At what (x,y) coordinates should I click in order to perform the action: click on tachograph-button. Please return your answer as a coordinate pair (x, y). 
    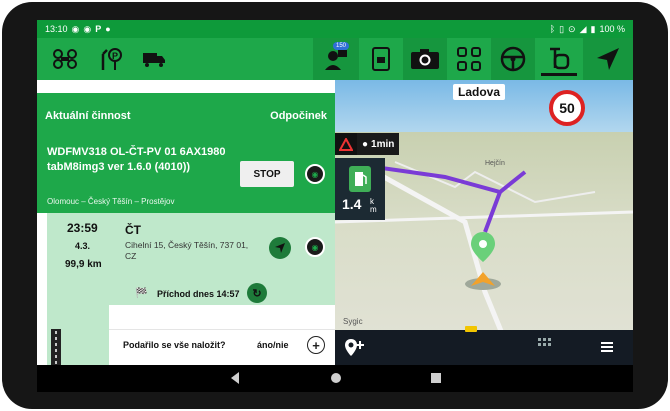
    Looking at the image, I should click on (559, 59).